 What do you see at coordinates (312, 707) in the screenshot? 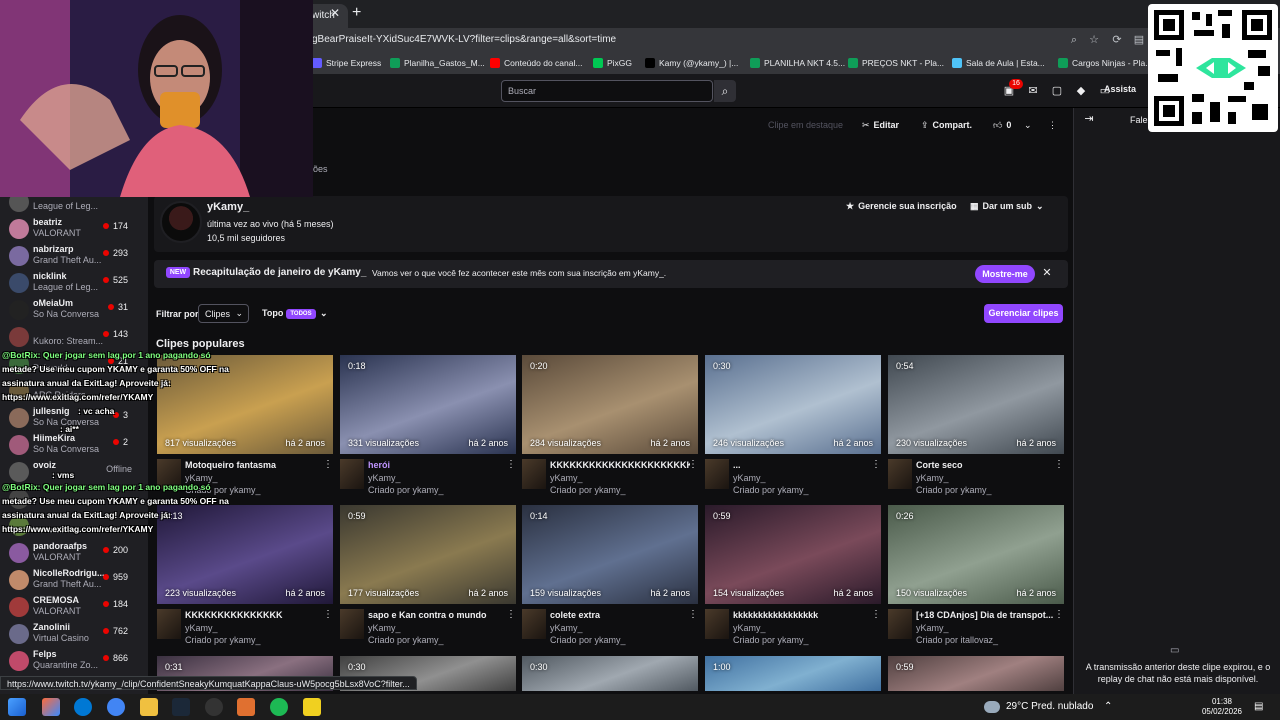
I see `pin-app-icon` at bounding box center [312, 707].